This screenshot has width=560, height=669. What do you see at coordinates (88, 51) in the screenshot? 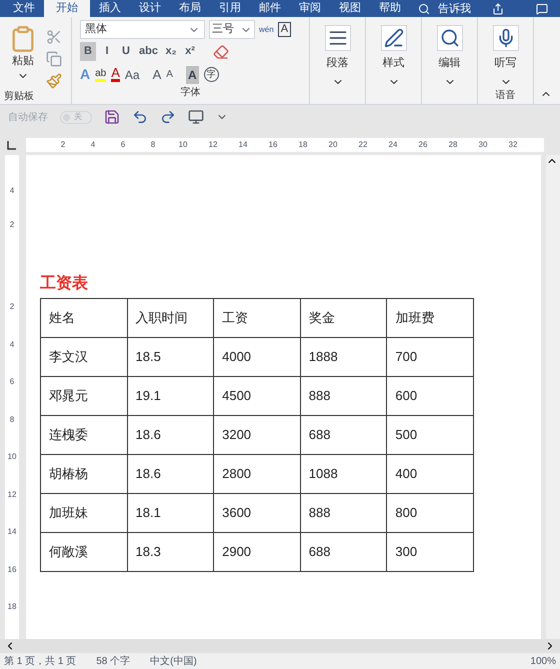
I see `format-button: B` at bounding box center [88, 51].